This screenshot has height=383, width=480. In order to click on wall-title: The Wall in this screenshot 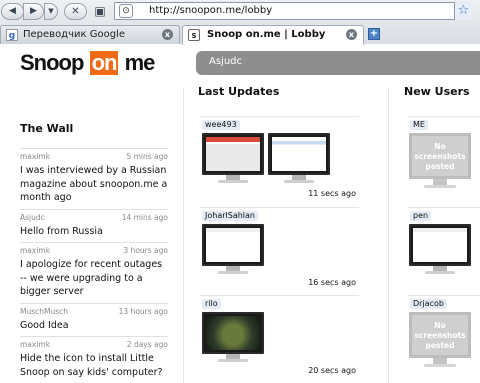, I will do `click(47, 128)`.